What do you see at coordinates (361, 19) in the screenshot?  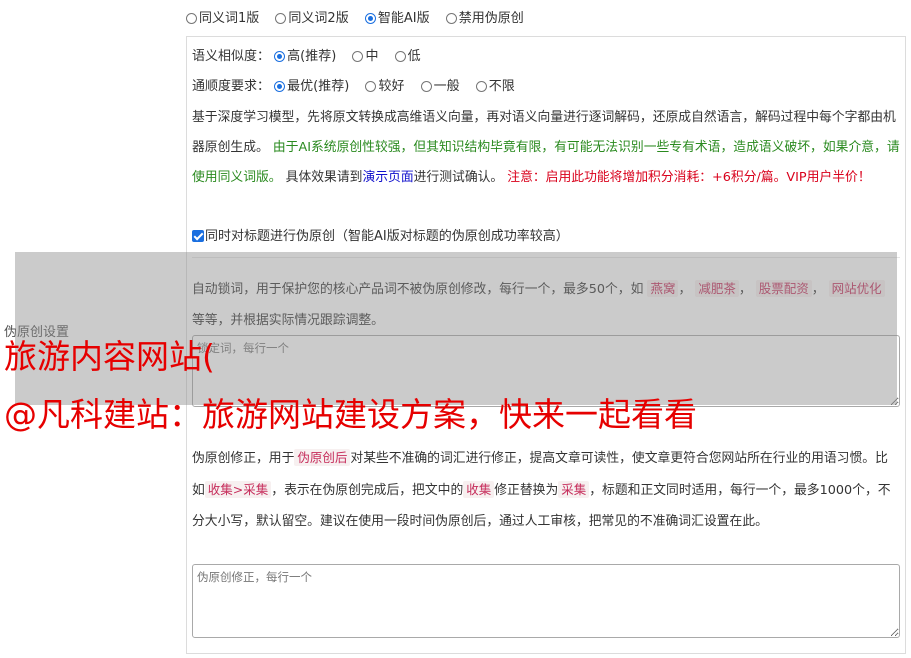 I see `mode-radio-group: 同义词1版 同义词2版 智能AI版 禁用伪原创` at bounding box center [361, 19].